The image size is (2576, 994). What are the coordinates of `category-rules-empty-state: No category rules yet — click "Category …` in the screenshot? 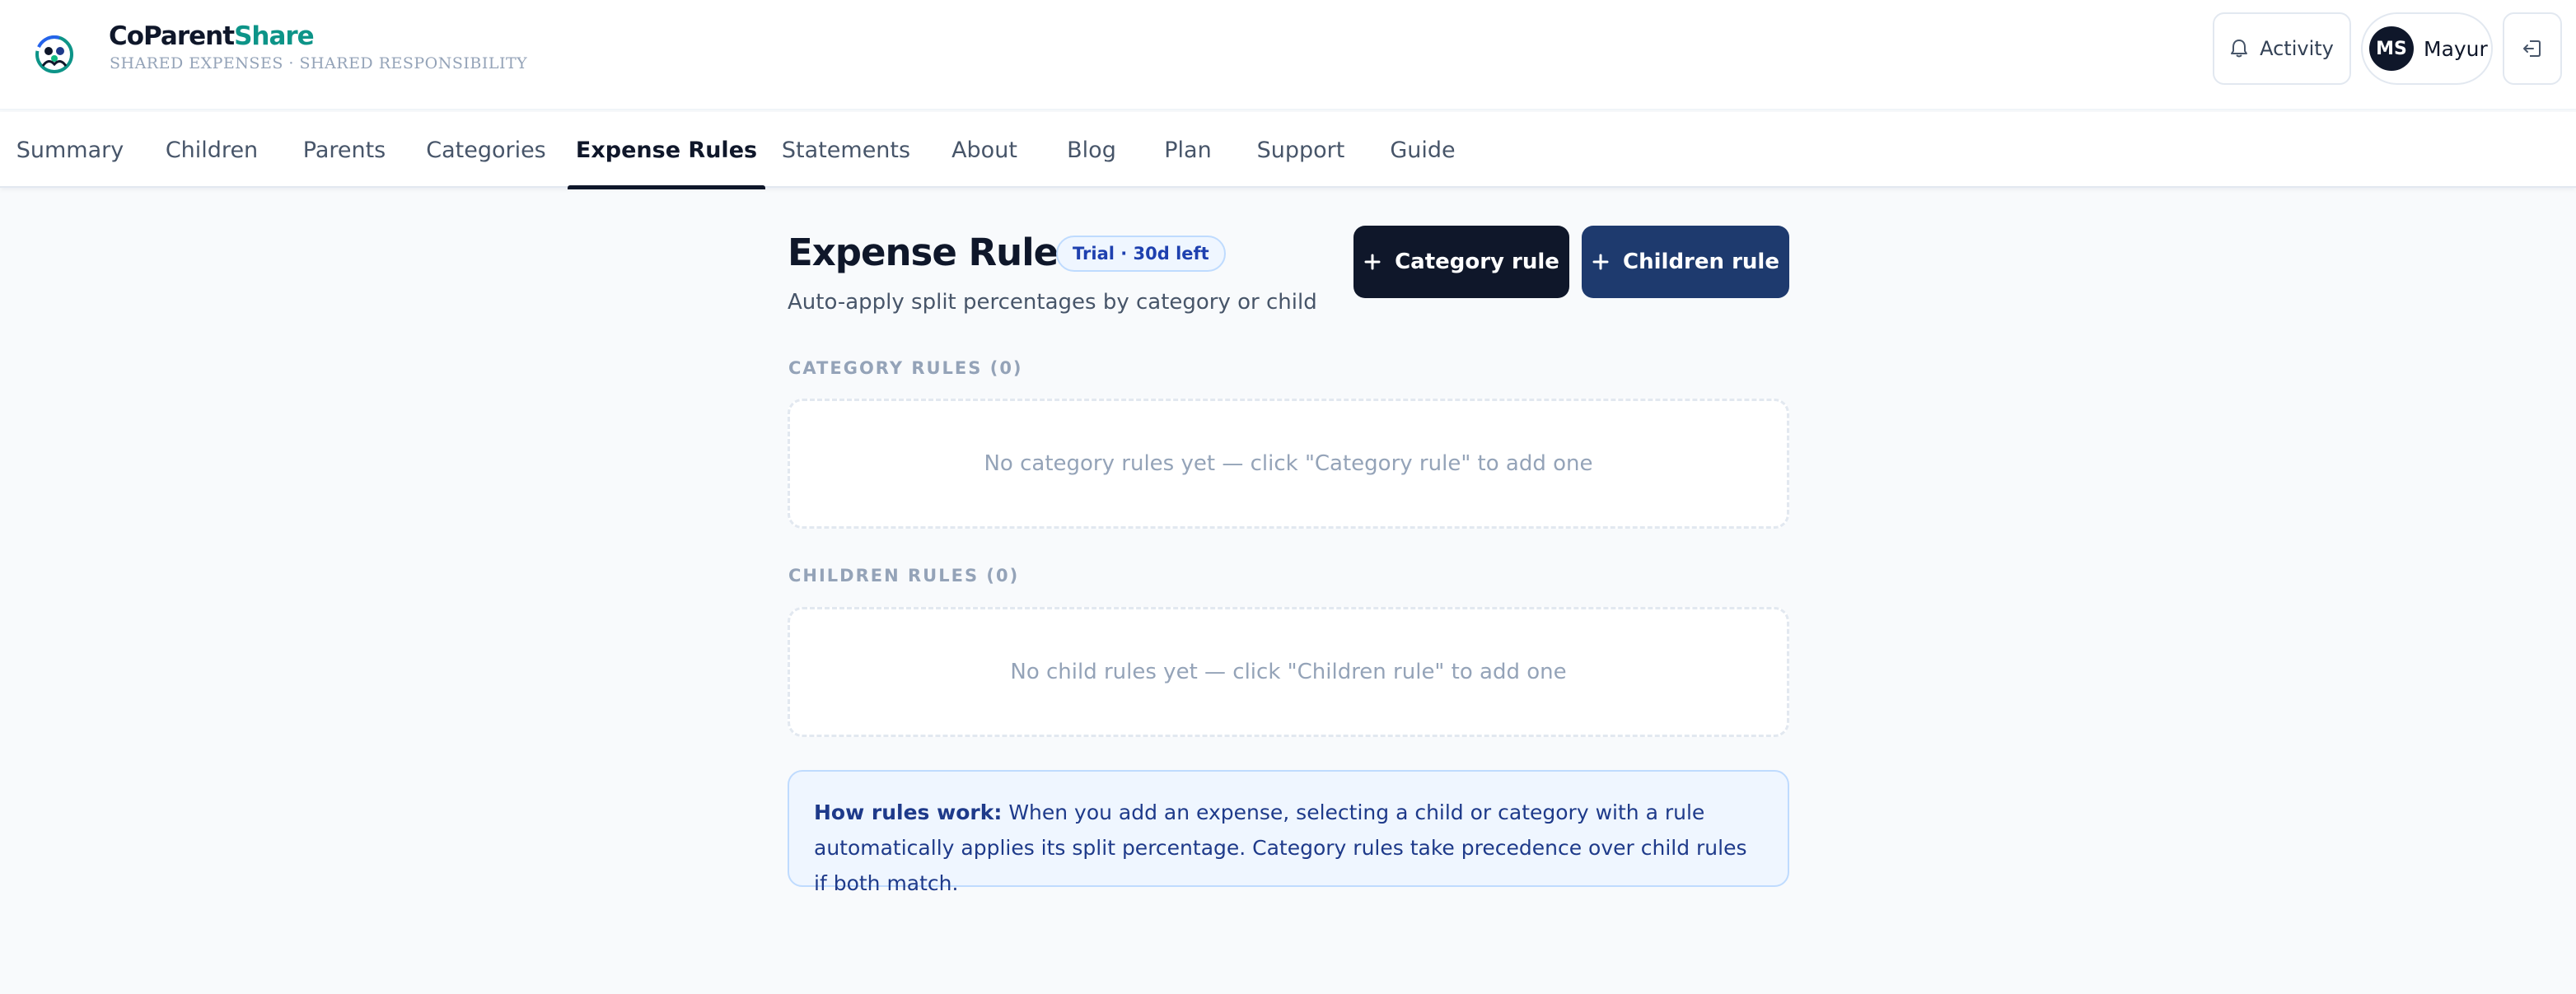 It's located at (1288, 464).